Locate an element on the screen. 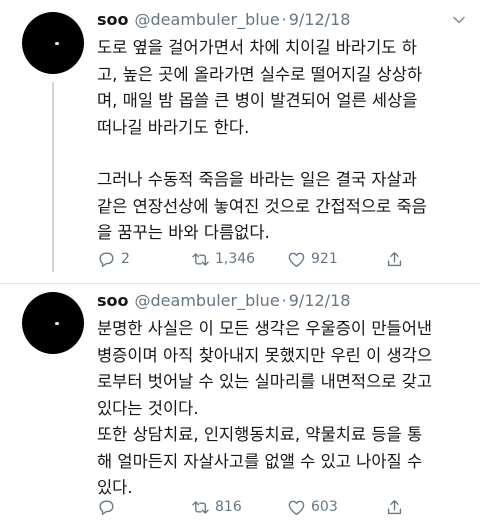 This screenshot has height=528, width=480. retweet-button: 816 is located at coordinates (216, 507).